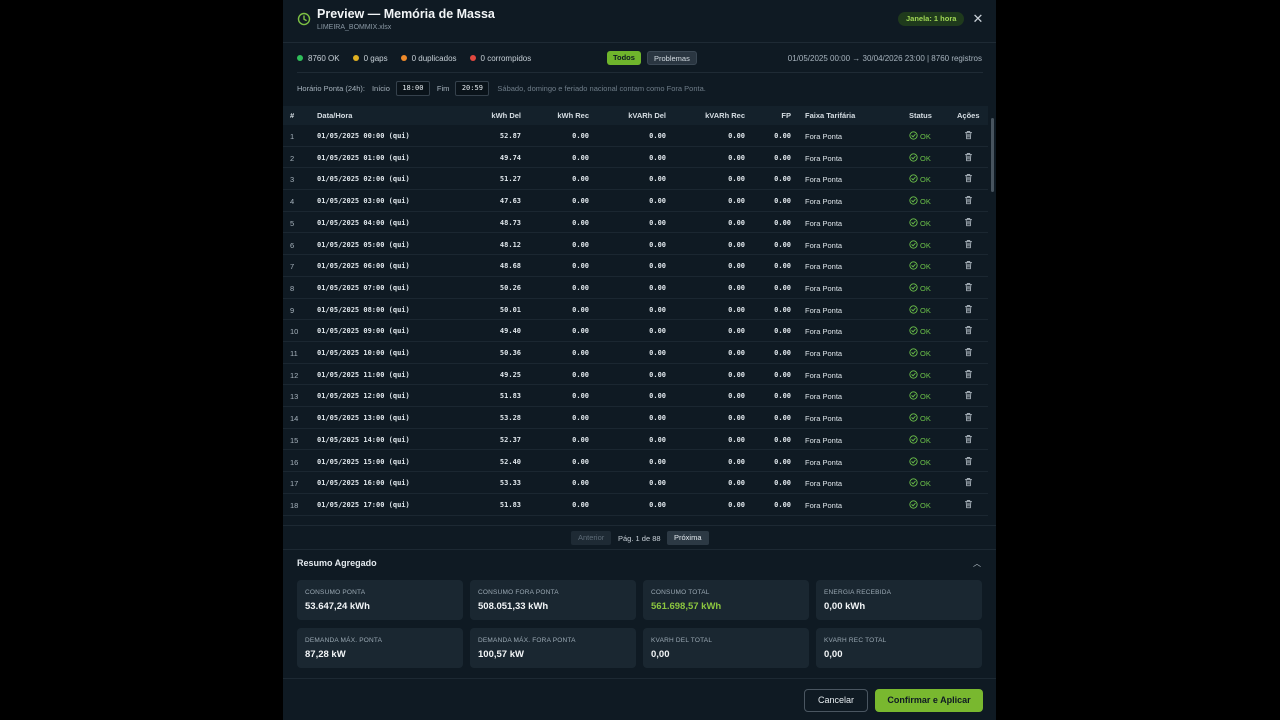 This screenshot has height=720, width=1280. I want to click on cell-kwh-del: 52.37, so click(510, 439).